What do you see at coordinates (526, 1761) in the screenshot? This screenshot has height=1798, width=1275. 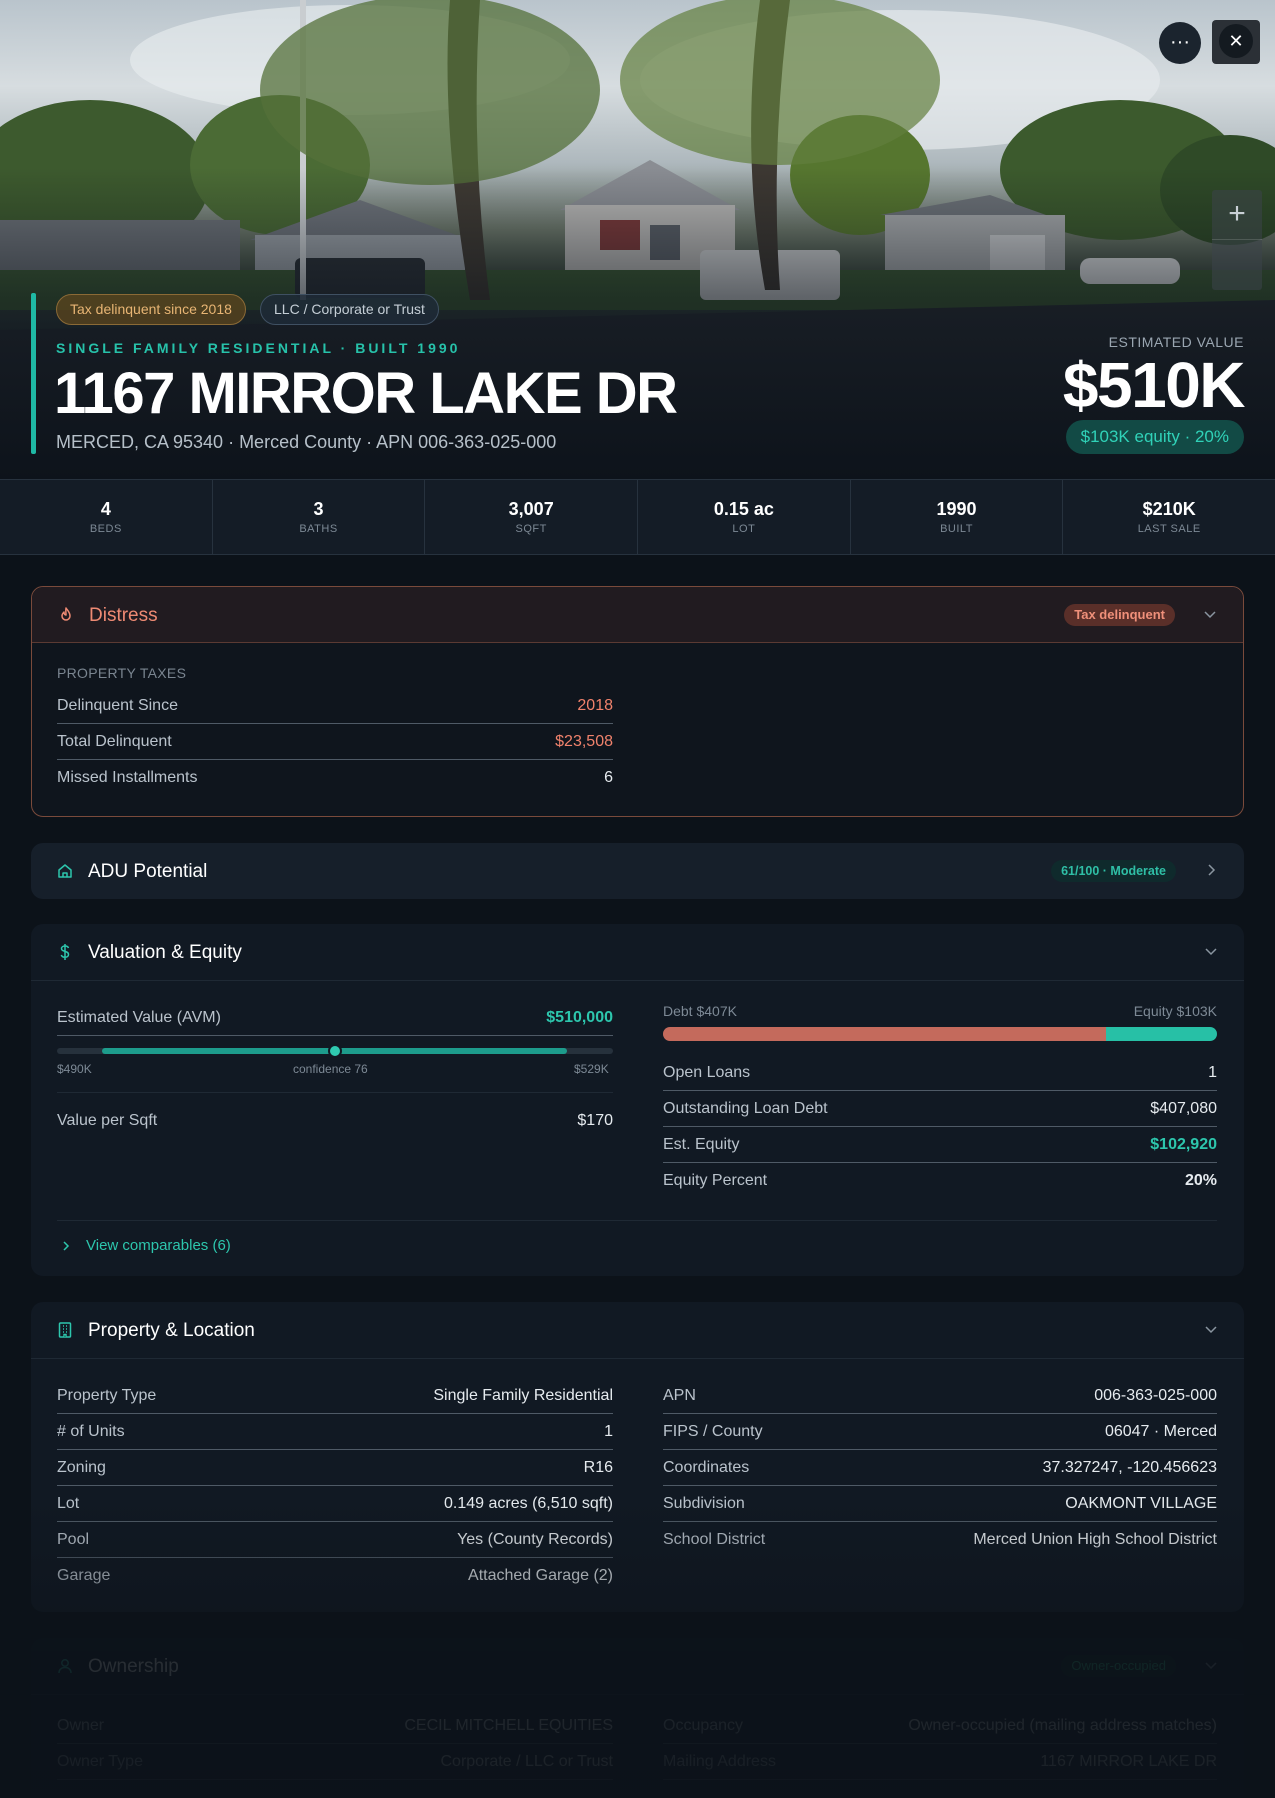 I see `row-value: Corporate / LLC or Trust` at bounding box center [526, 1761].